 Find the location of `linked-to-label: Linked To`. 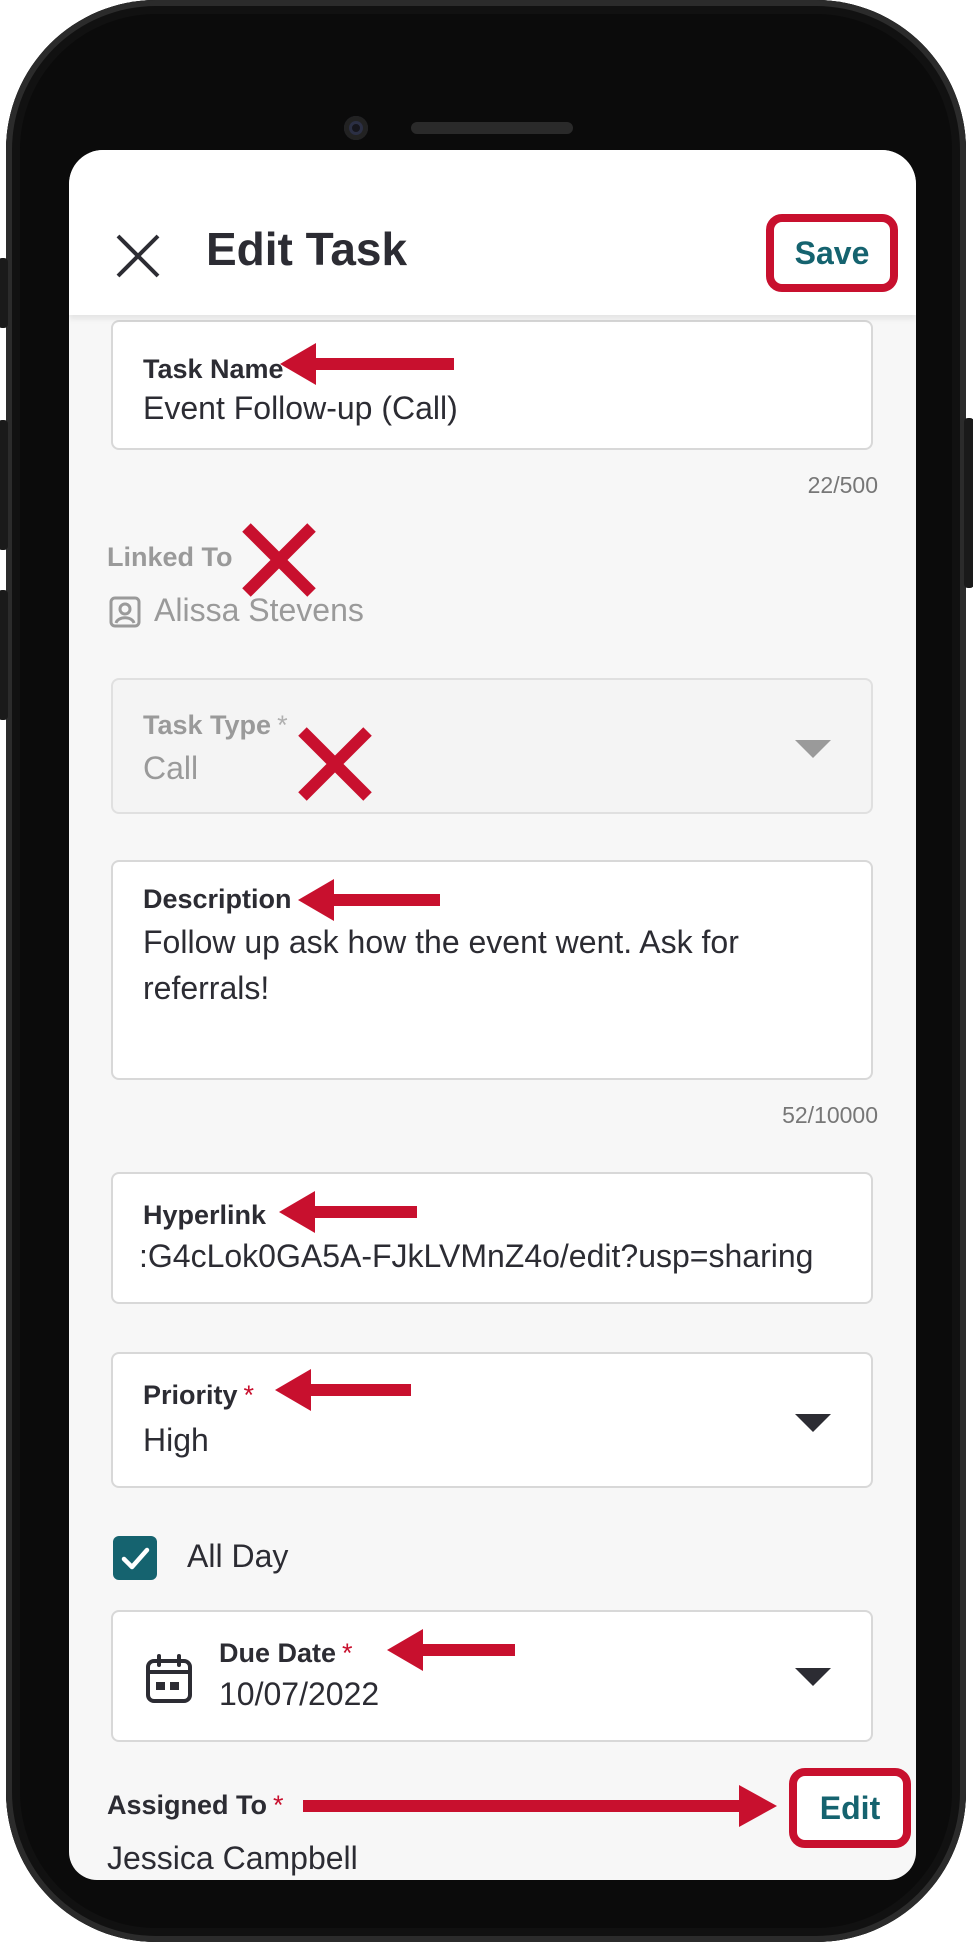

linked-to-label: Linked To is located at coordinates (170, 557).